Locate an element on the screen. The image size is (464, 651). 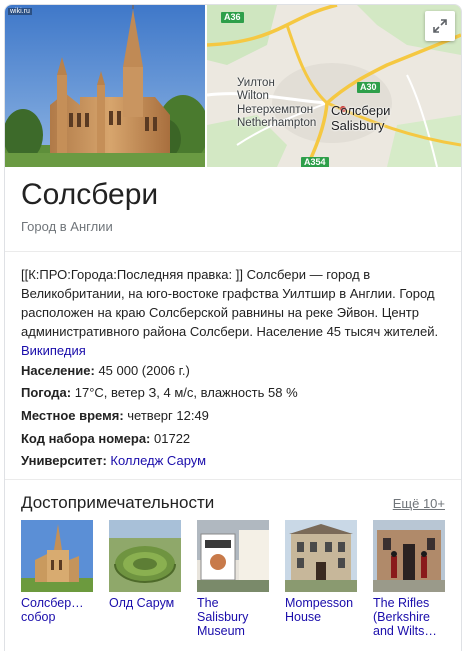
wikipedia-link: Википедия is located at coordinates (53, 350).